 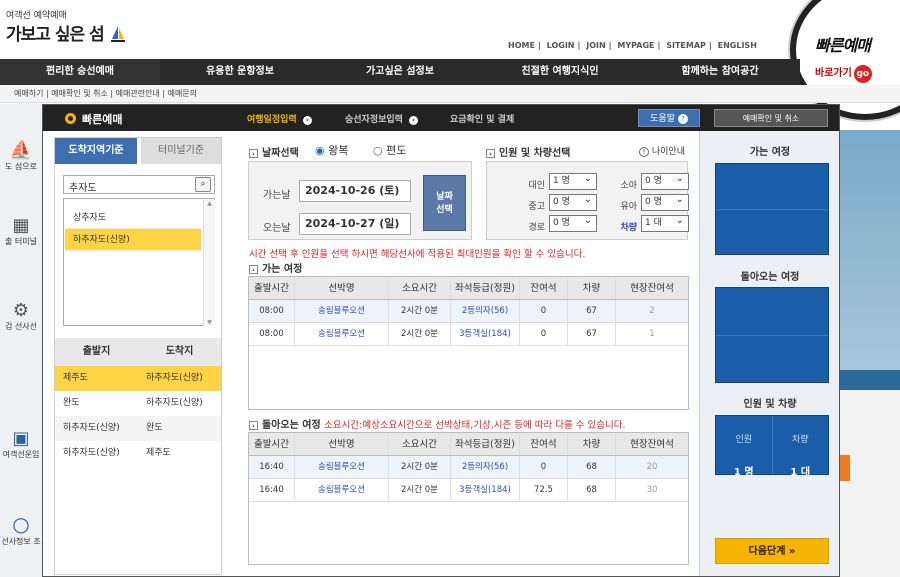 I want to click on region-item-selected: 하추자도(신양), so click(x=133, y=240).